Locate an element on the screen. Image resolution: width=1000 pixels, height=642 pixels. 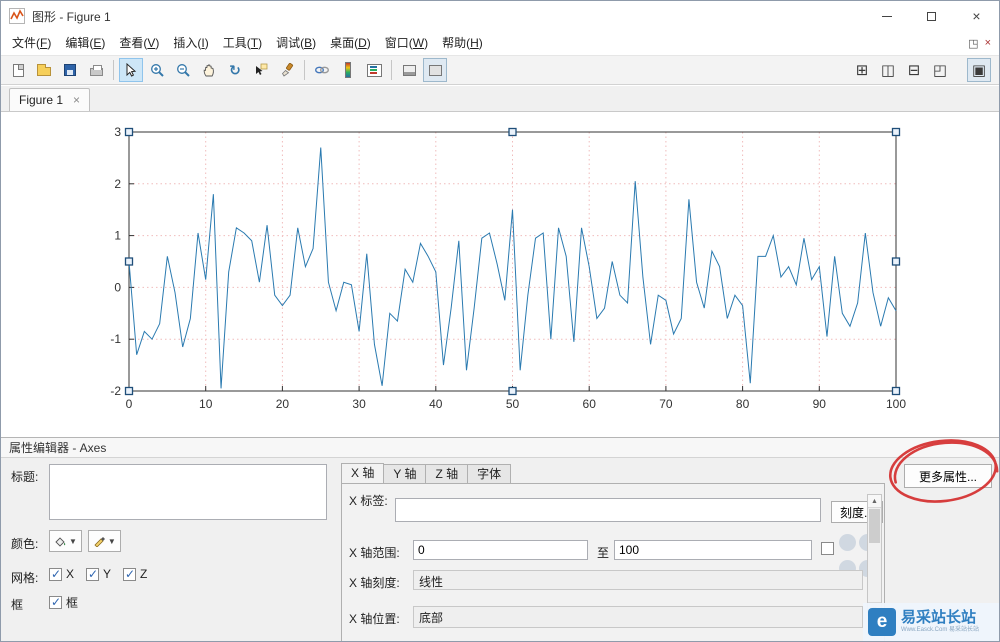
x-range-min-input is located at coordinates (500, 550).